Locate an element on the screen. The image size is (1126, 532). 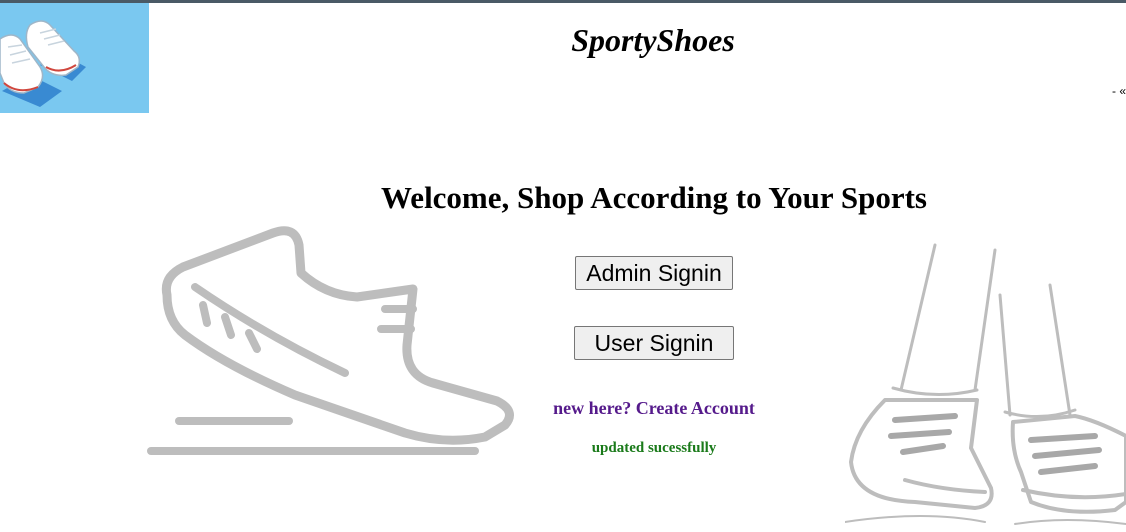
admin-signin-button: Admin Signin is located at coordinates (654, 273).